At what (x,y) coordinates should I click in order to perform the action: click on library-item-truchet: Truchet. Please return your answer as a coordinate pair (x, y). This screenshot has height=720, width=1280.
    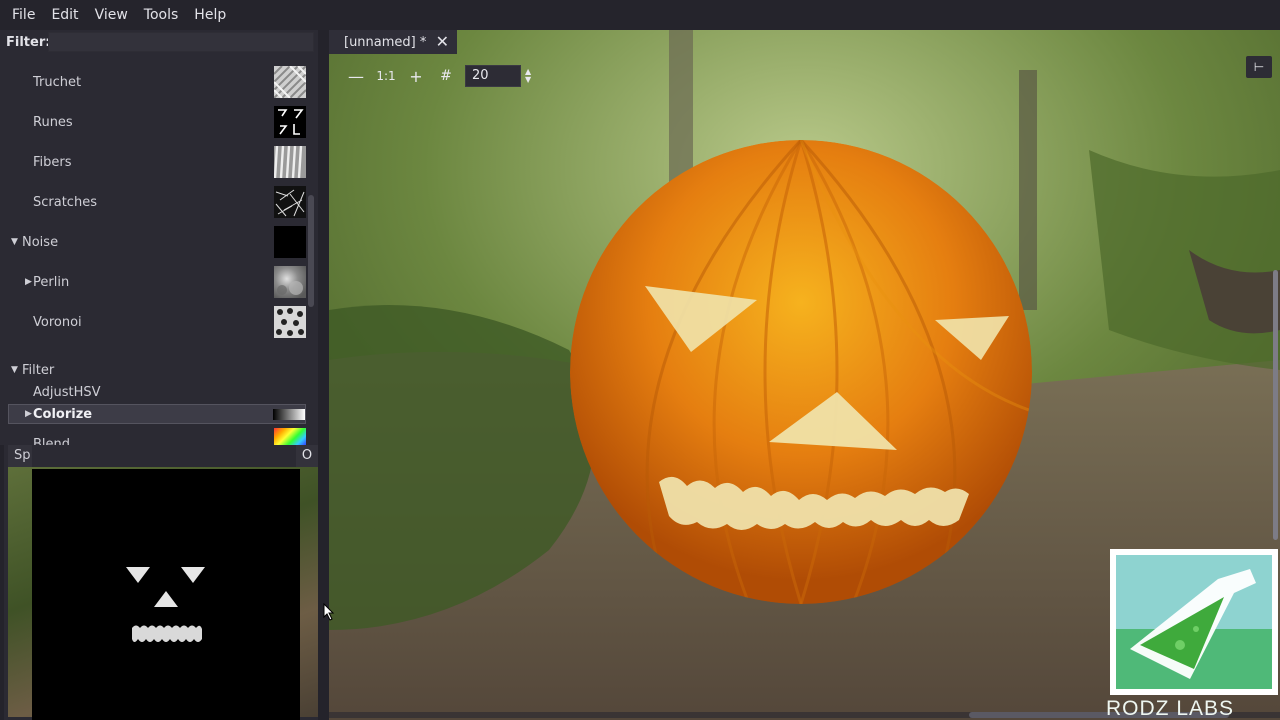
    Looking at the image, I should click on (157, 82).